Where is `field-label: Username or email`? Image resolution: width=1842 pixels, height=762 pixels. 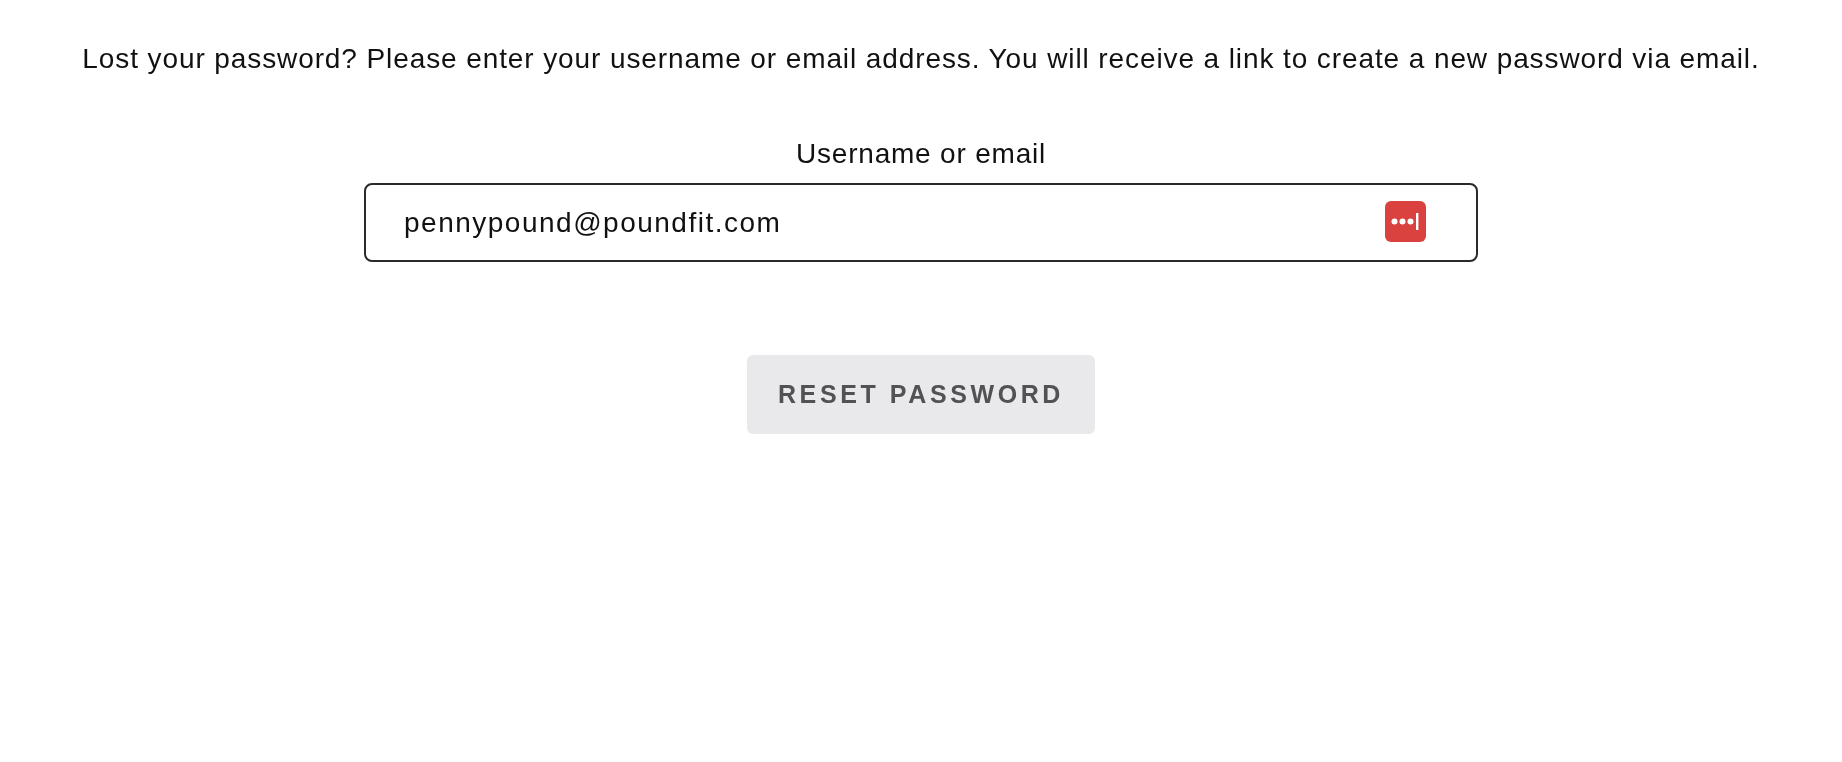 field-label: Username or email is located at coordinates (921, 154).